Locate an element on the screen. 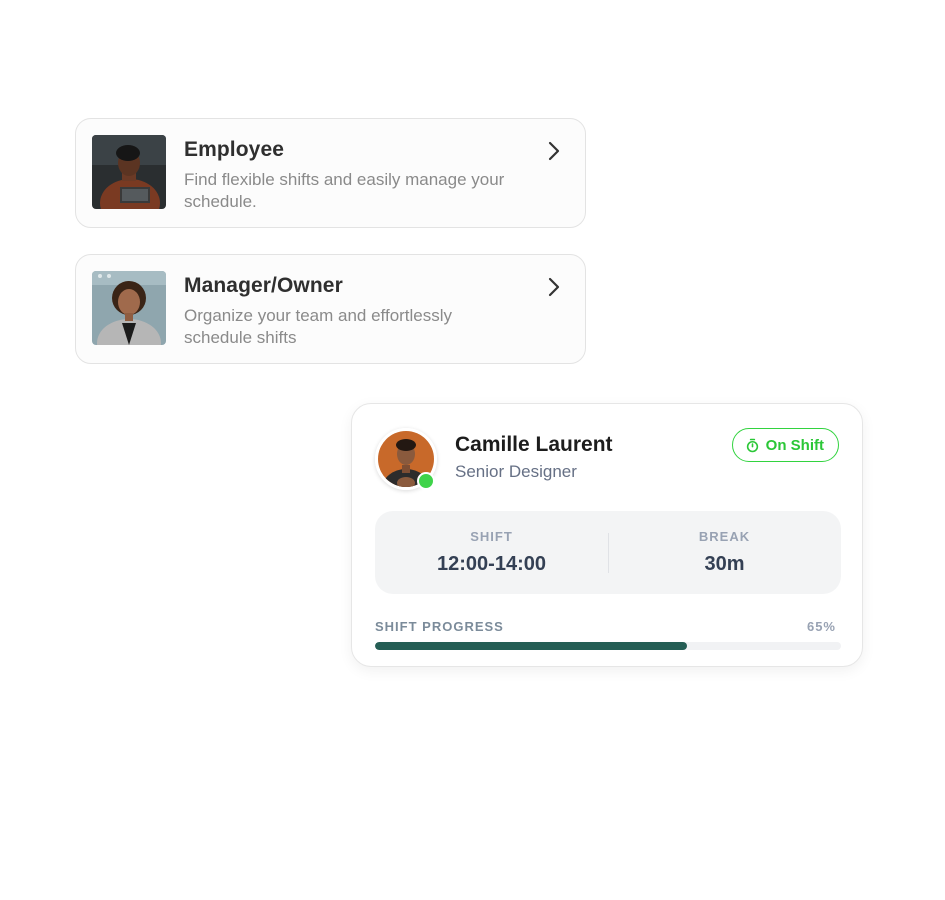 The width and height of the screenshot is (945, 900). stat-label: BREAK is located at coordinates (724, 536).